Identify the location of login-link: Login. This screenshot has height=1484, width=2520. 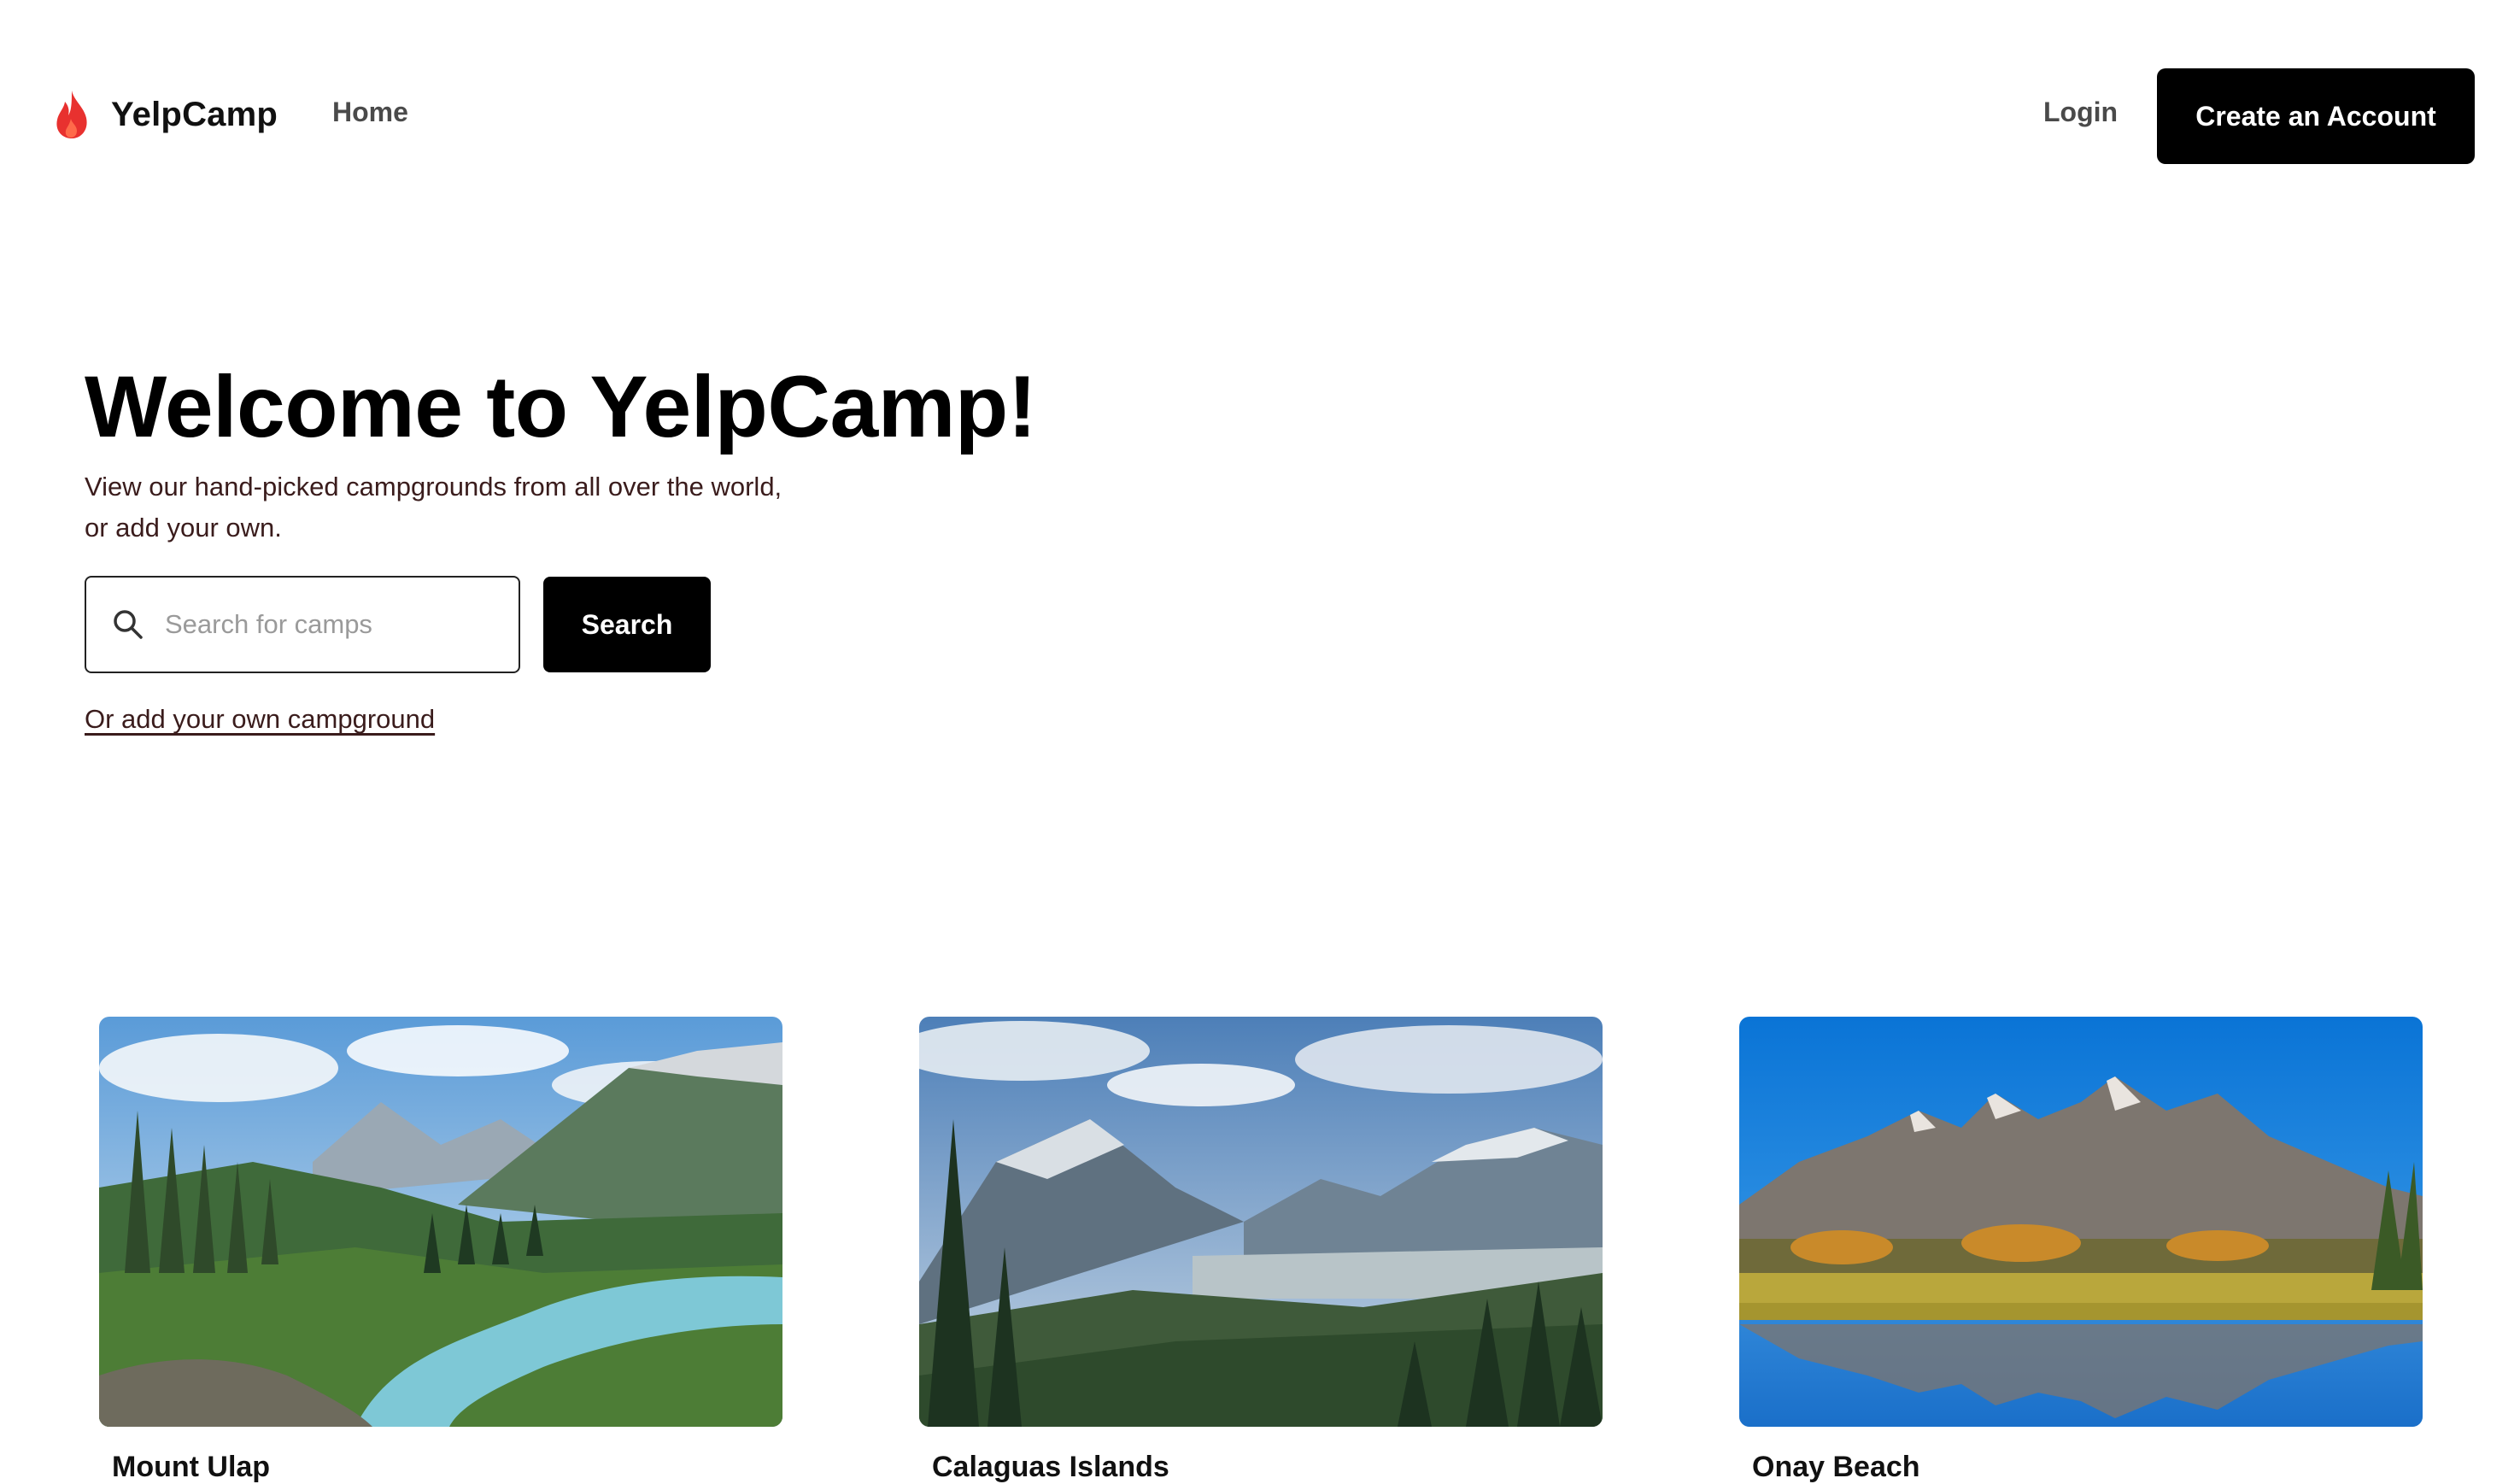
(2080, 112).